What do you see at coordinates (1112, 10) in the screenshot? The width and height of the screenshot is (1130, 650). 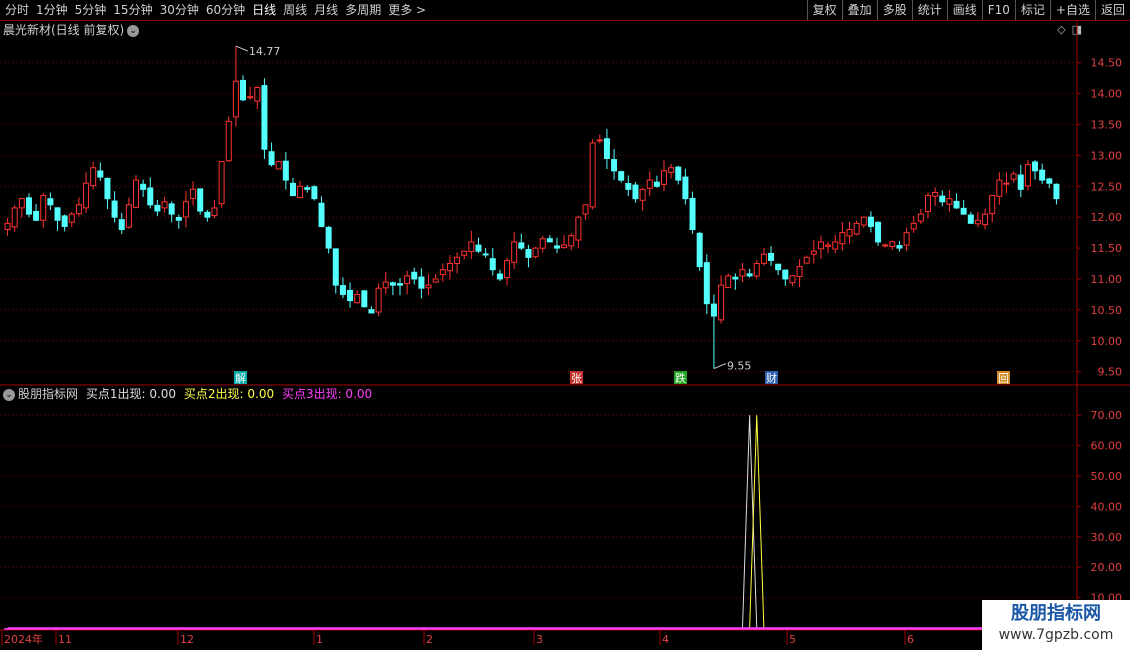 I see `action-button-8: 返回` at bounding box center [1112, 10].